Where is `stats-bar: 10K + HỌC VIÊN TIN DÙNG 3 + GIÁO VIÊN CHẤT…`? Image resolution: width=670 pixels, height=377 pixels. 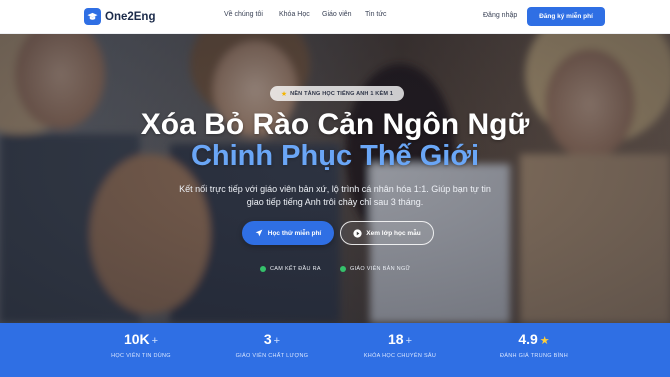
stats-bar: 10K + HỌC VIÊN TIN DÙNG 3 + GIÁO VIÊN CHẤT… is located at coordinates (335, 350).